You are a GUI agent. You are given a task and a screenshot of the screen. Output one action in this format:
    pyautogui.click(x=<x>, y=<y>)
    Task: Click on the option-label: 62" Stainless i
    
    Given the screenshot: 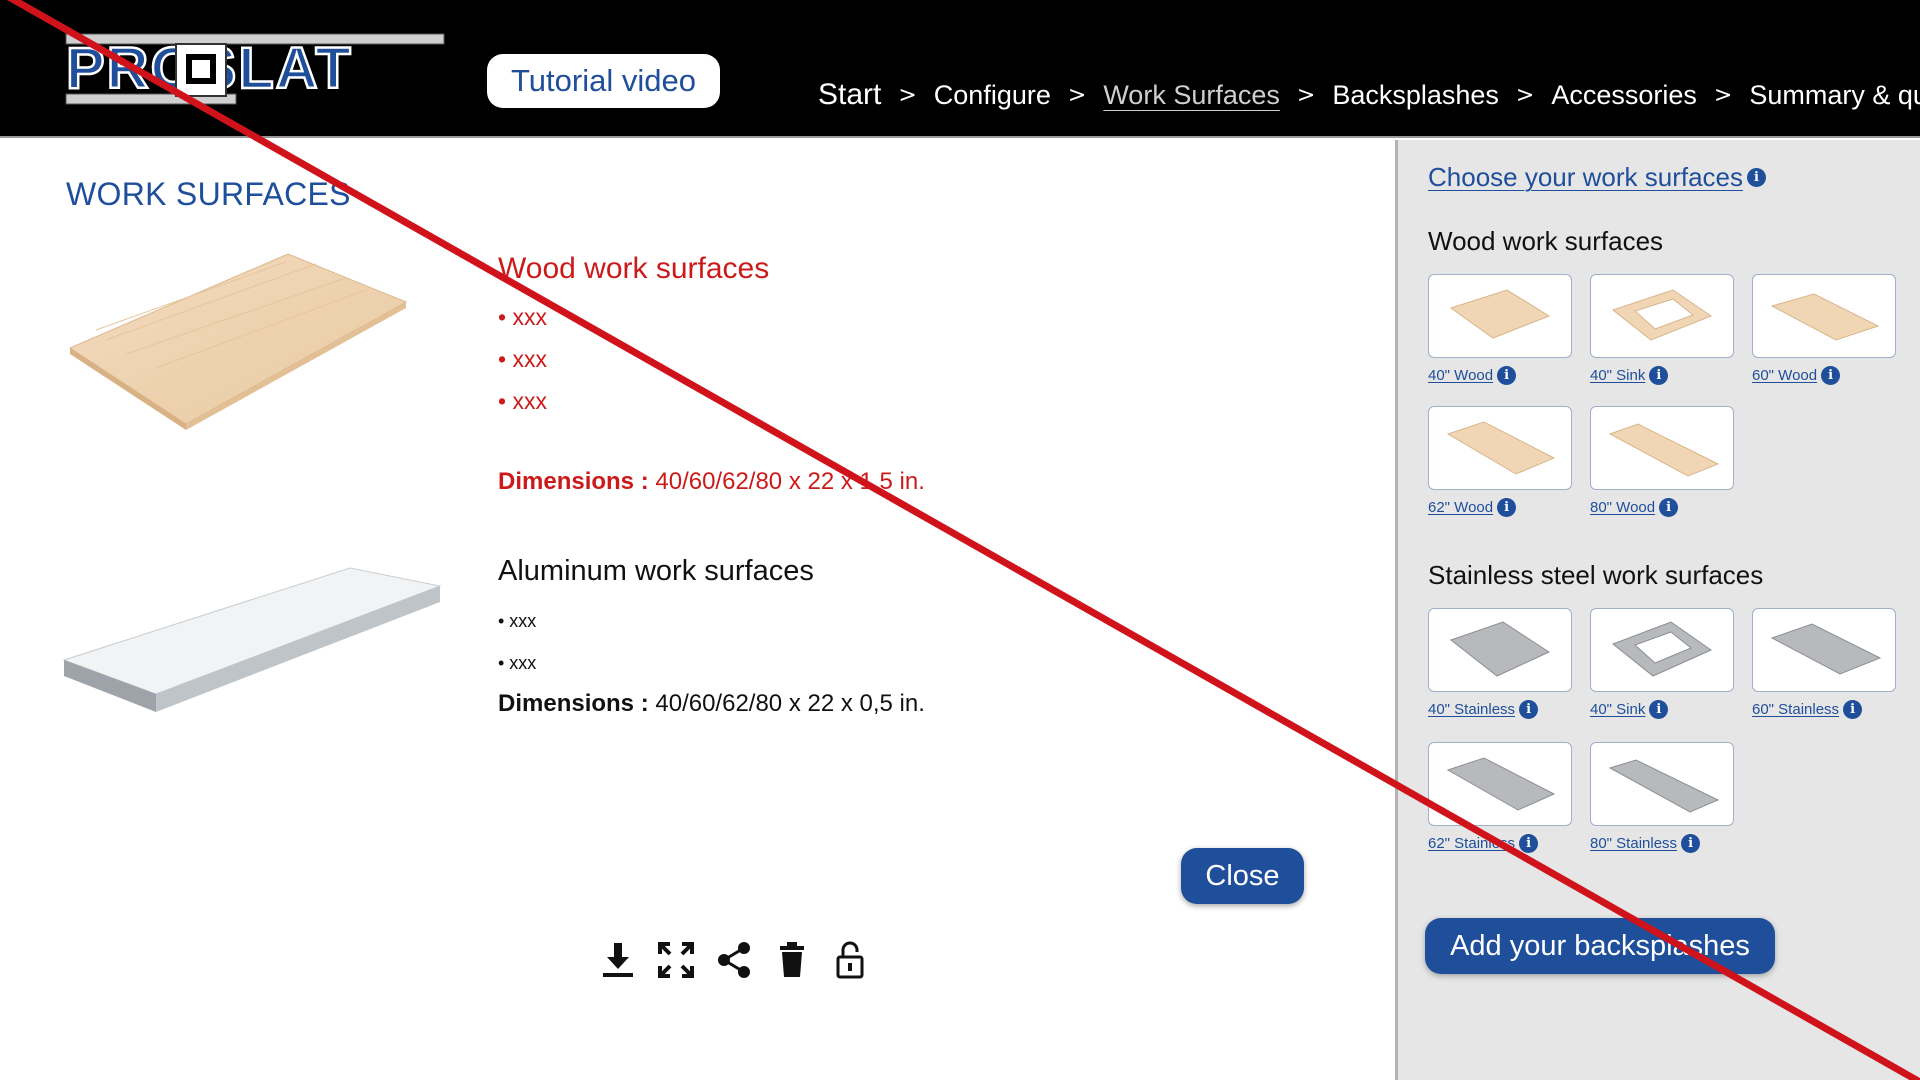 What is the action you would take?
    pyautogui.click(x=1500, y=843)
    